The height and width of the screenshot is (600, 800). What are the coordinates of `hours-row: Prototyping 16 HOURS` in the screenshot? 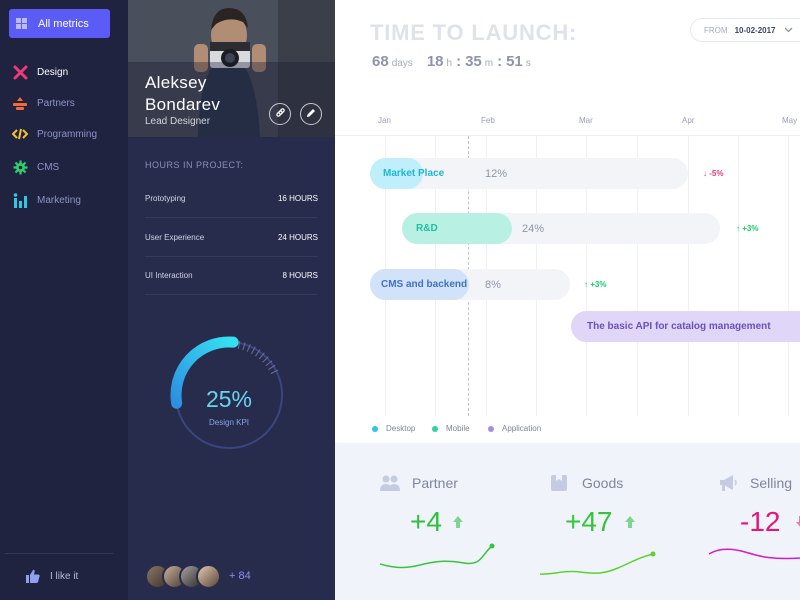 It's located at (231, 199).